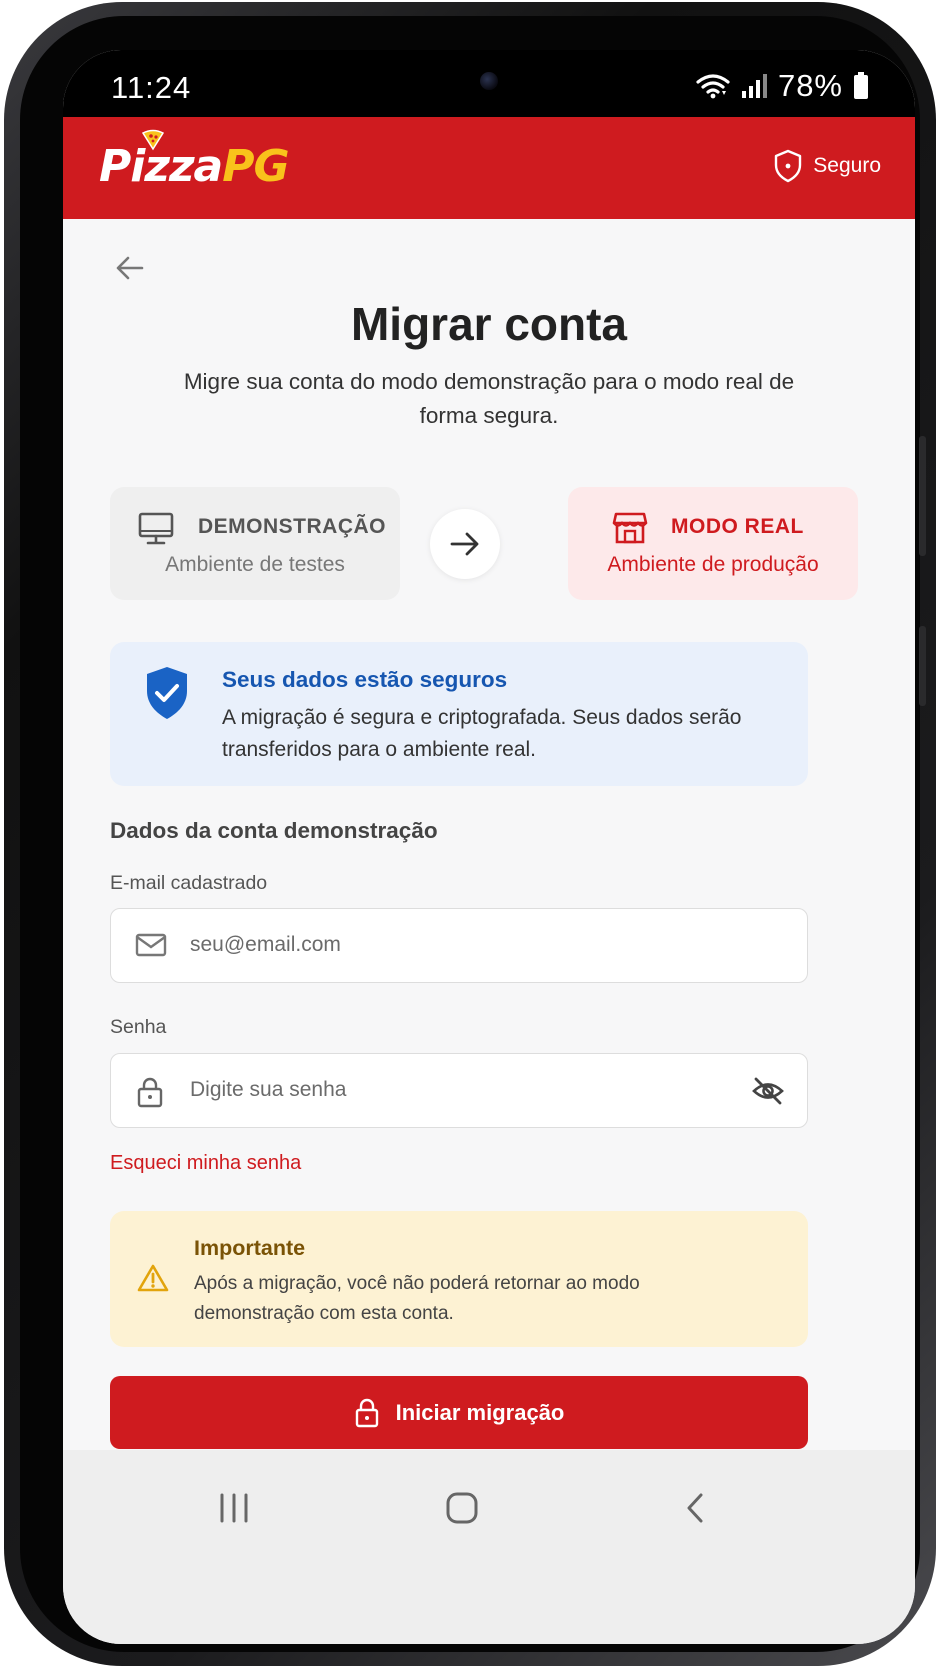 Image resolution: width=941 pixels, height=1672 pixels. What do you see at coordinates (737, 526) in the screenshot?
I see `mode-real-title: MODO REAL` at bounding box center [737, 526].